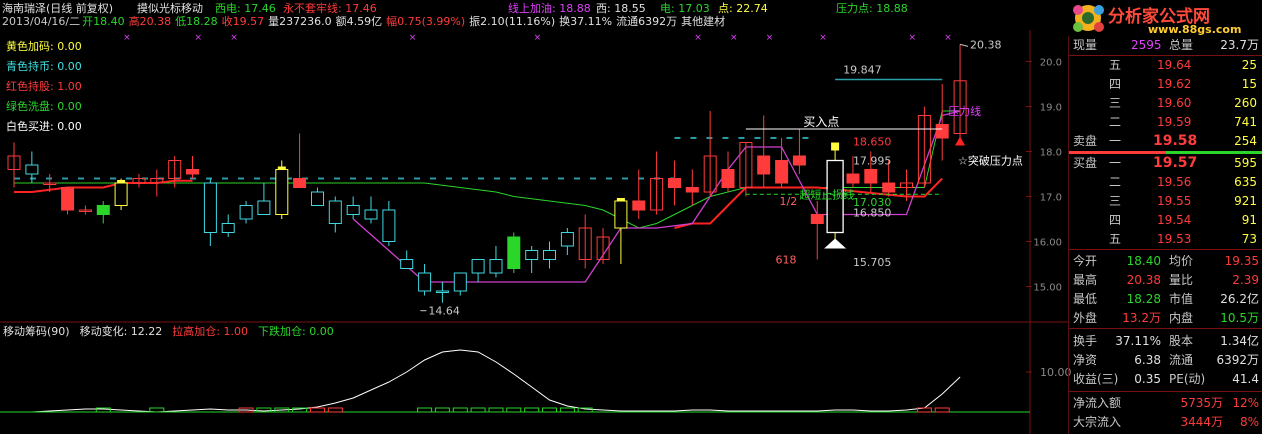 The width and height of the screenshot is (1262, 434). Describe the element at coordinates (1245, 201) in the screenshot. I see `bid-vol: 921` at that location.